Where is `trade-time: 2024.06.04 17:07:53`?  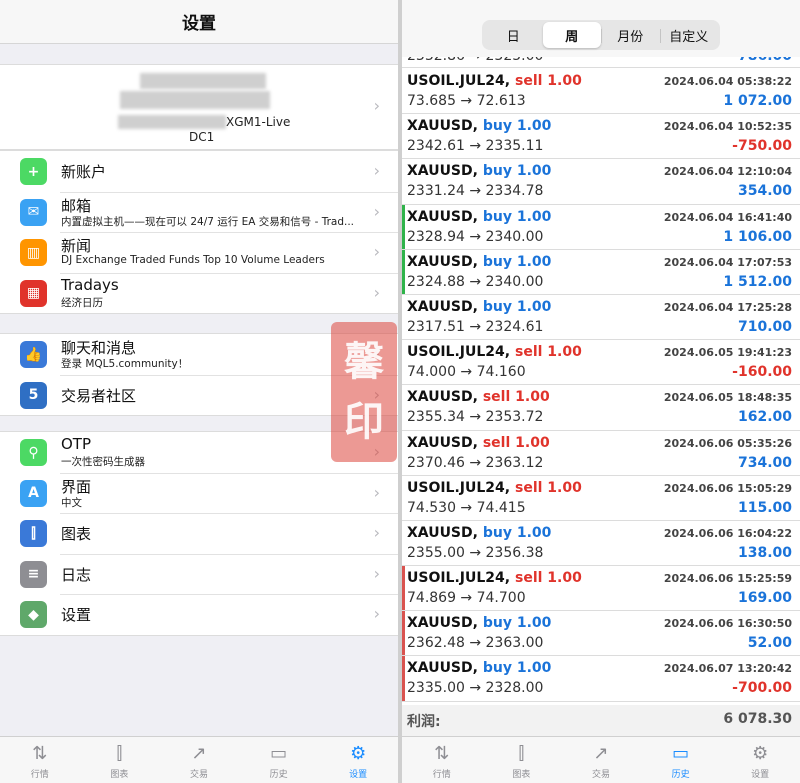 trade-time: 2024.06.04 17:07:53 is located at coordinates (727, 262).